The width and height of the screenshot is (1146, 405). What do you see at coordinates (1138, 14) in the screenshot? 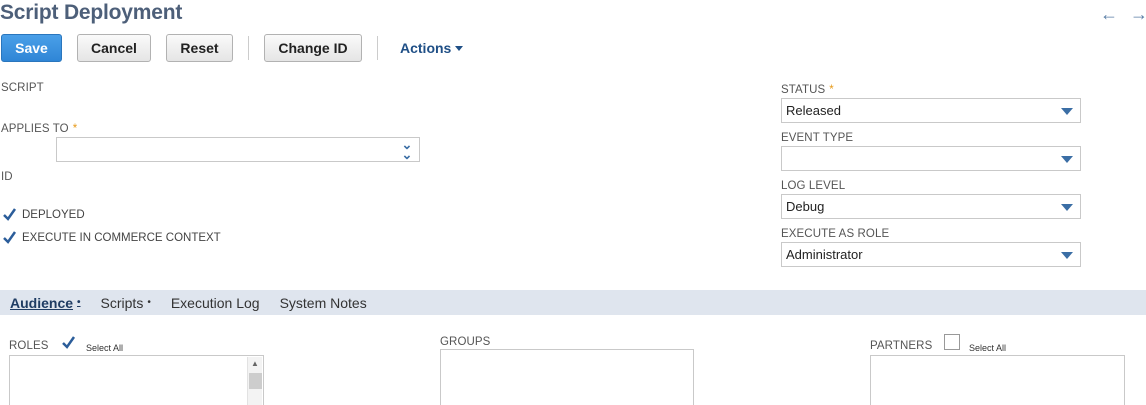
I see `arrow-right-icon: →` at bounding box center [1138, 14].